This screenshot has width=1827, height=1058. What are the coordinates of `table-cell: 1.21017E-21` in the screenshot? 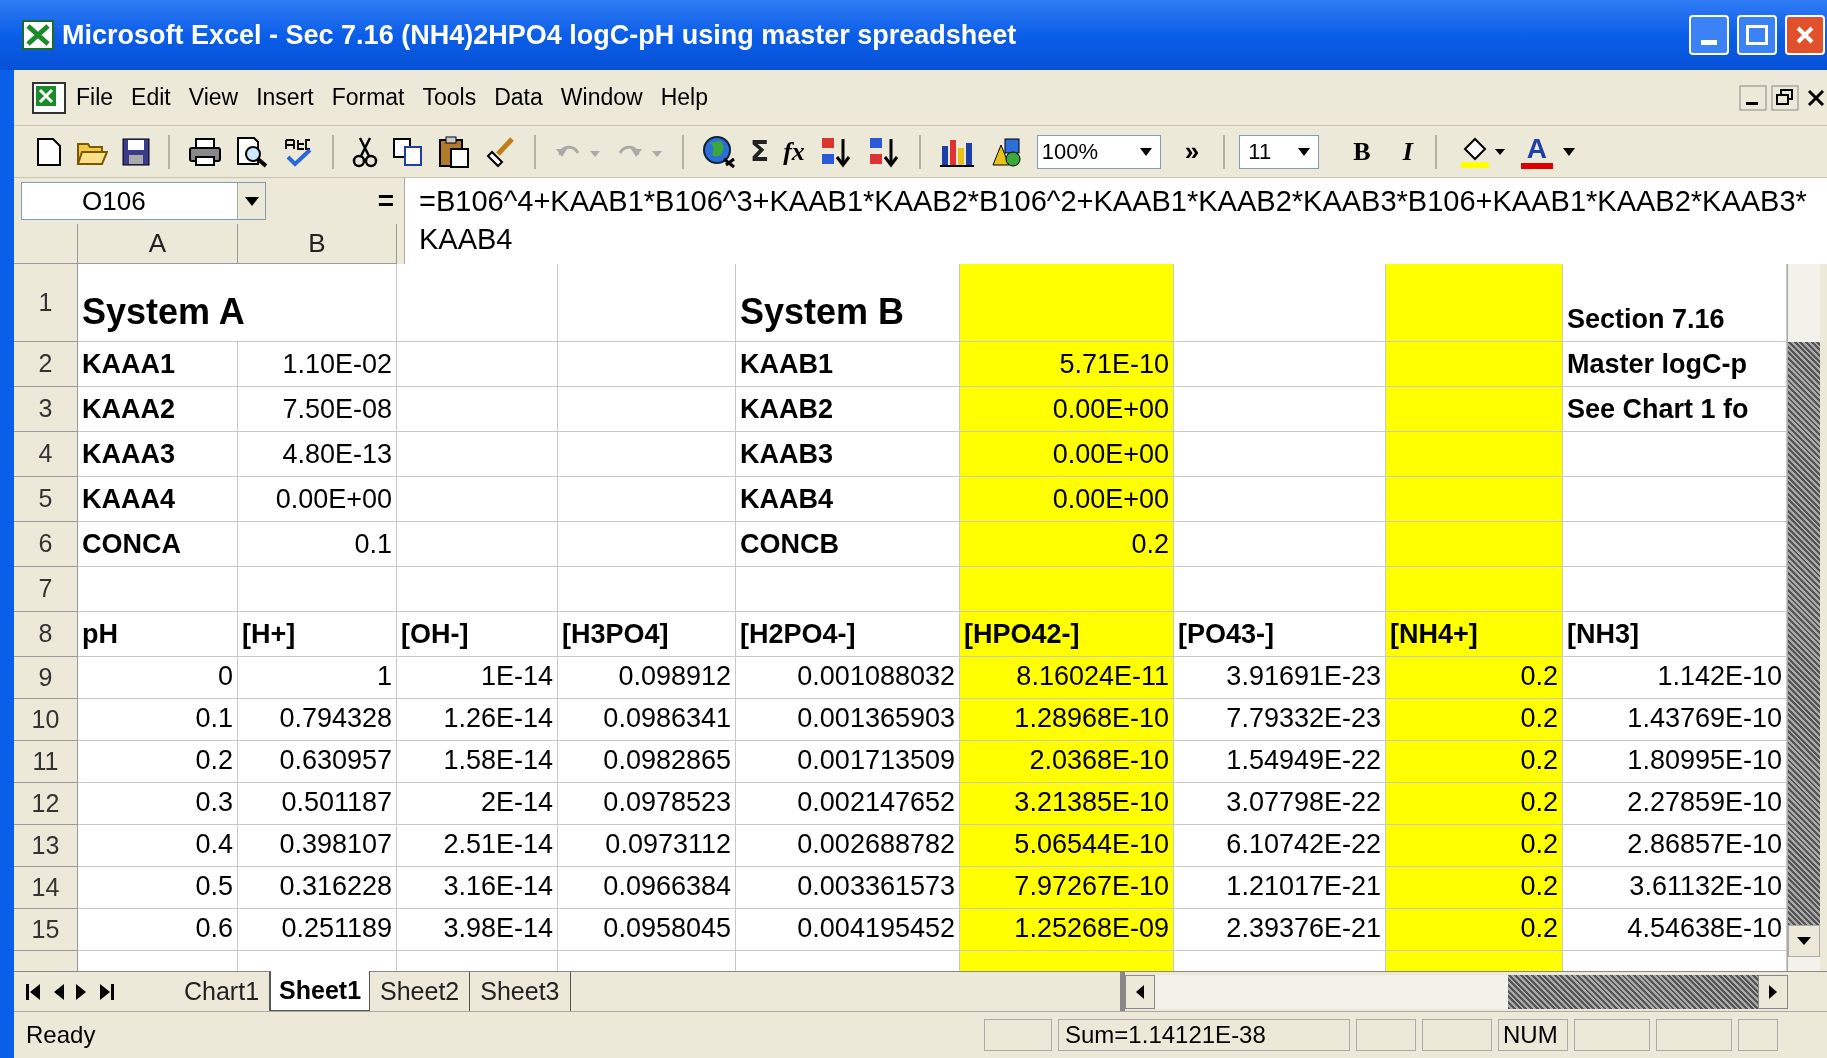 It's located at (1280, 888).